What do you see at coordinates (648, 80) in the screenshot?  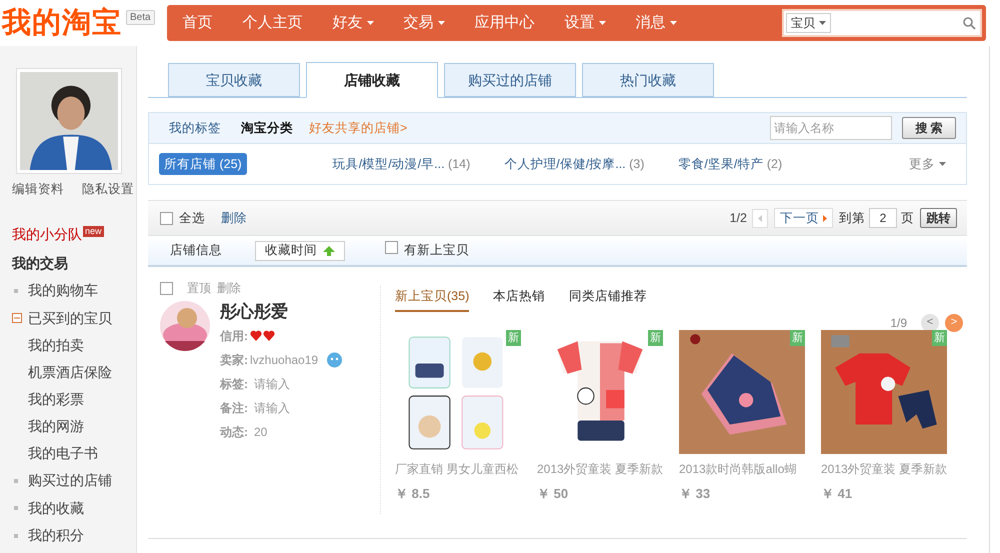 I see `tab: 热门收藏` at bounding box center [648, 80].